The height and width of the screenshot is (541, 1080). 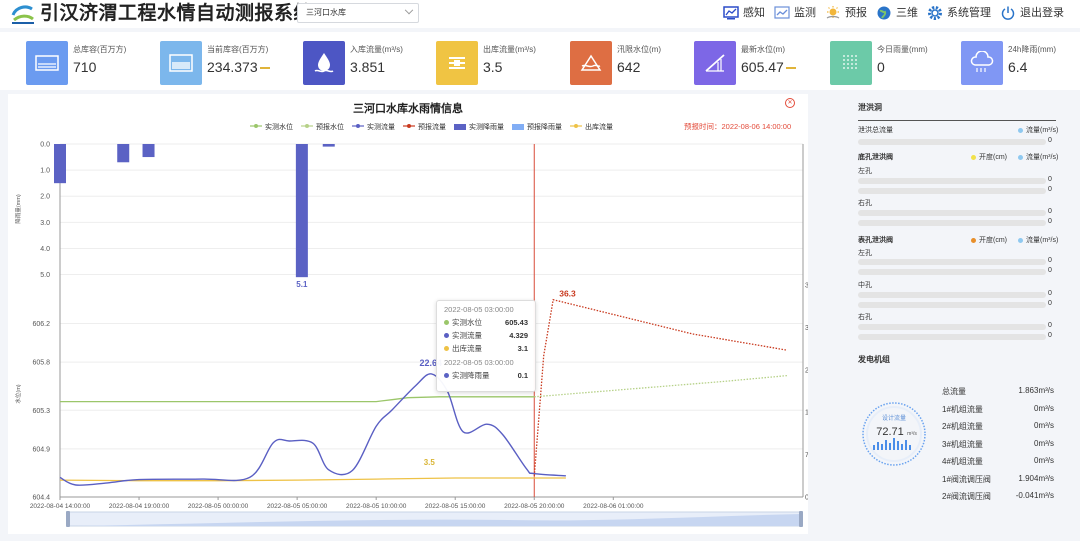 What do you see at coordinates (486, 335) in the screenshot?
I see `tooltip-row: 实测流量 4.329` at bounding box center [486, 335].